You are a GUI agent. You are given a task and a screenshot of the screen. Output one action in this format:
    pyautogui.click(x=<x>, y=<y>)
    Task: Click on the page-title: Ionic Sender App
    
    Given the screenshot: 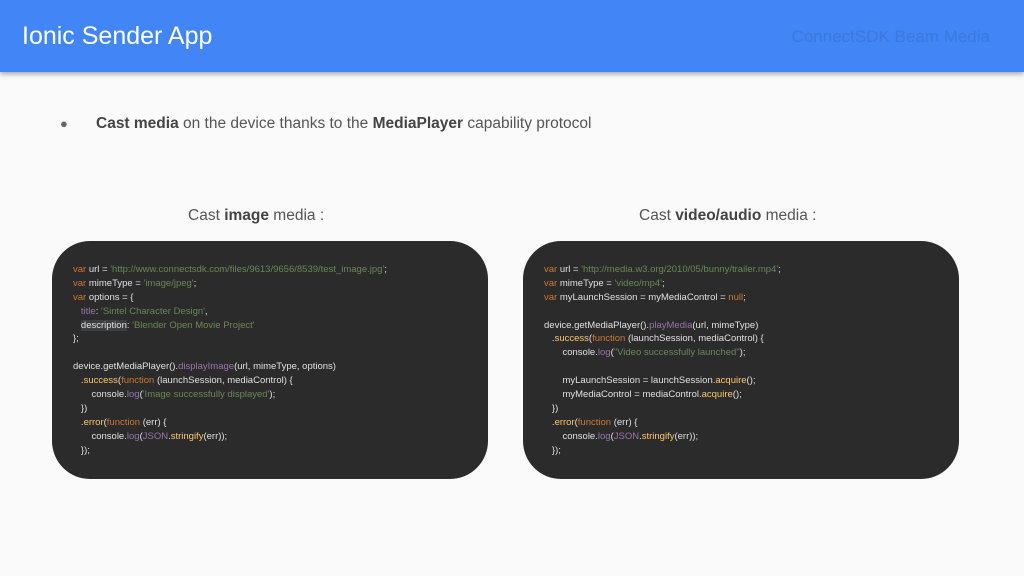 What is the action you would take?
    pyautogui.click(x=117, y=36)
    